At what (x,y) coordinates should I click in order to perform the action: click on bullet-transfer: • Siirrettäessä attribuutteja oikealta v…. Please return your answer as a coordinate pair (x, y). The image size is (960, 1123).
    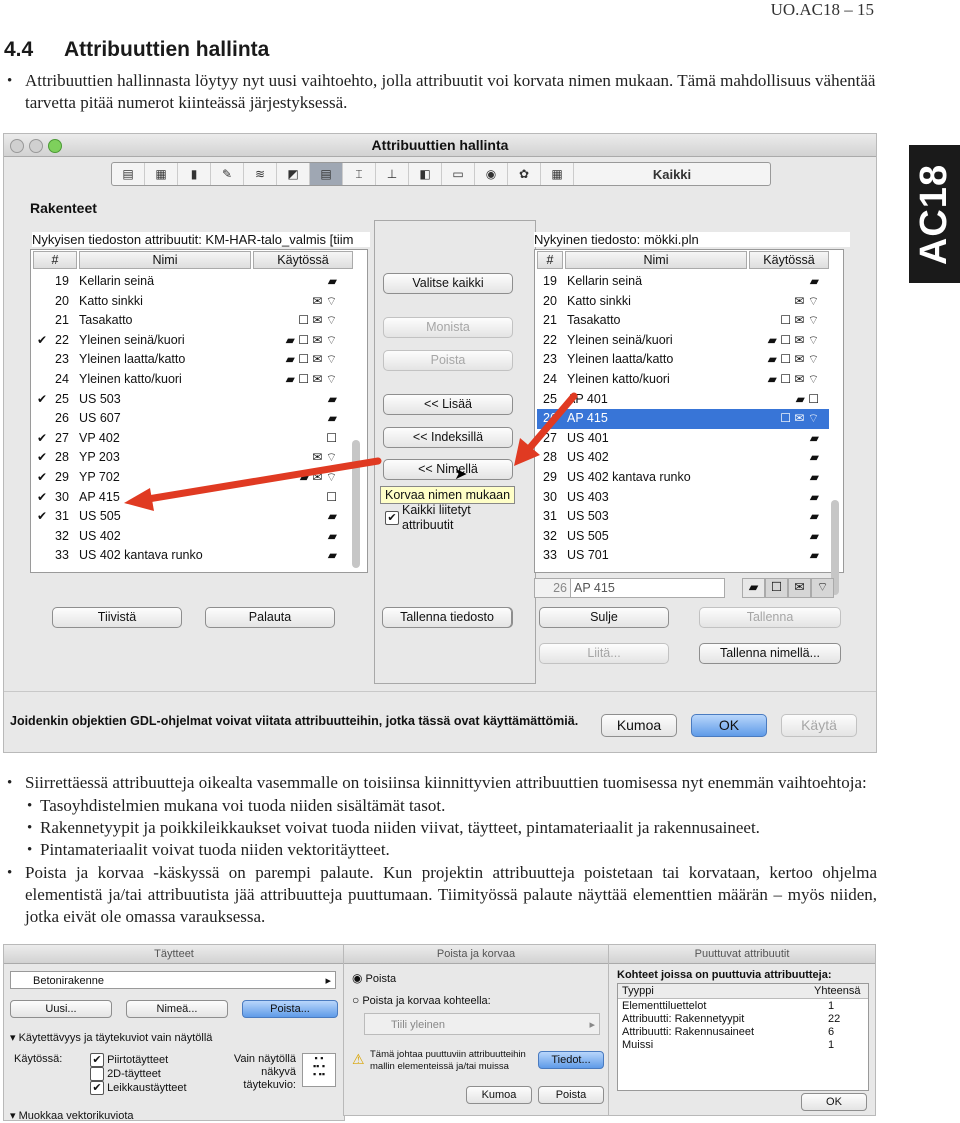
    Looking at the image, I should click on (446, 783).